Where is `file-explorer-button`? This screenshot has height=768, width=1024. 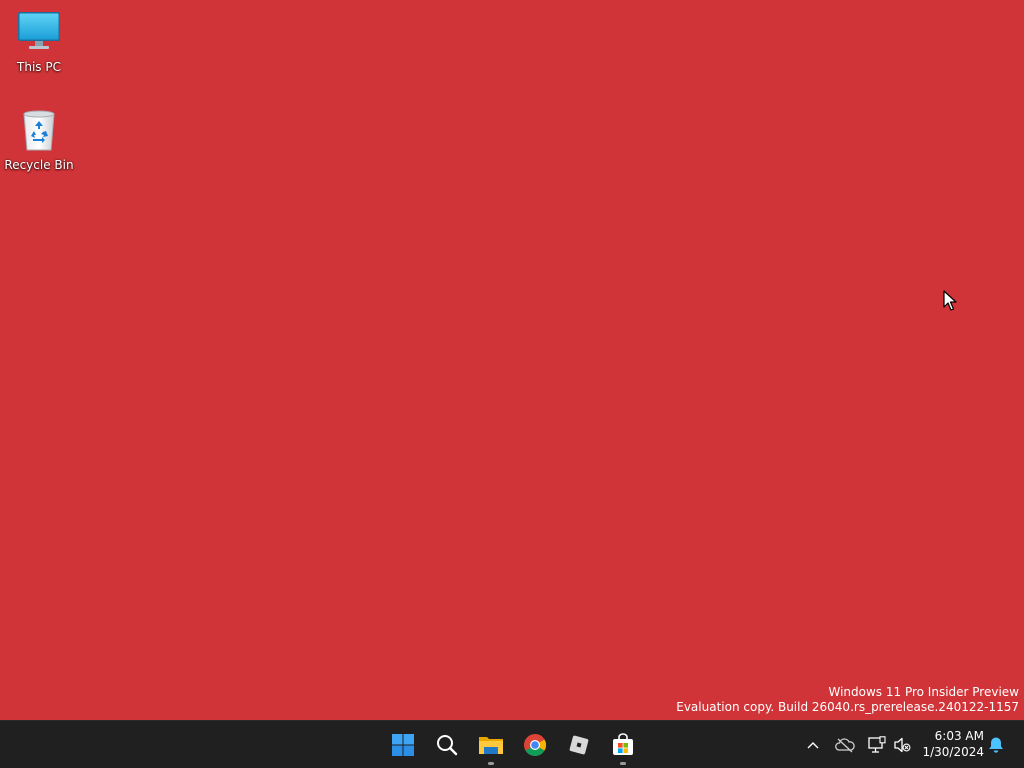
file-explorer-button is located at coordinates (491, 745).